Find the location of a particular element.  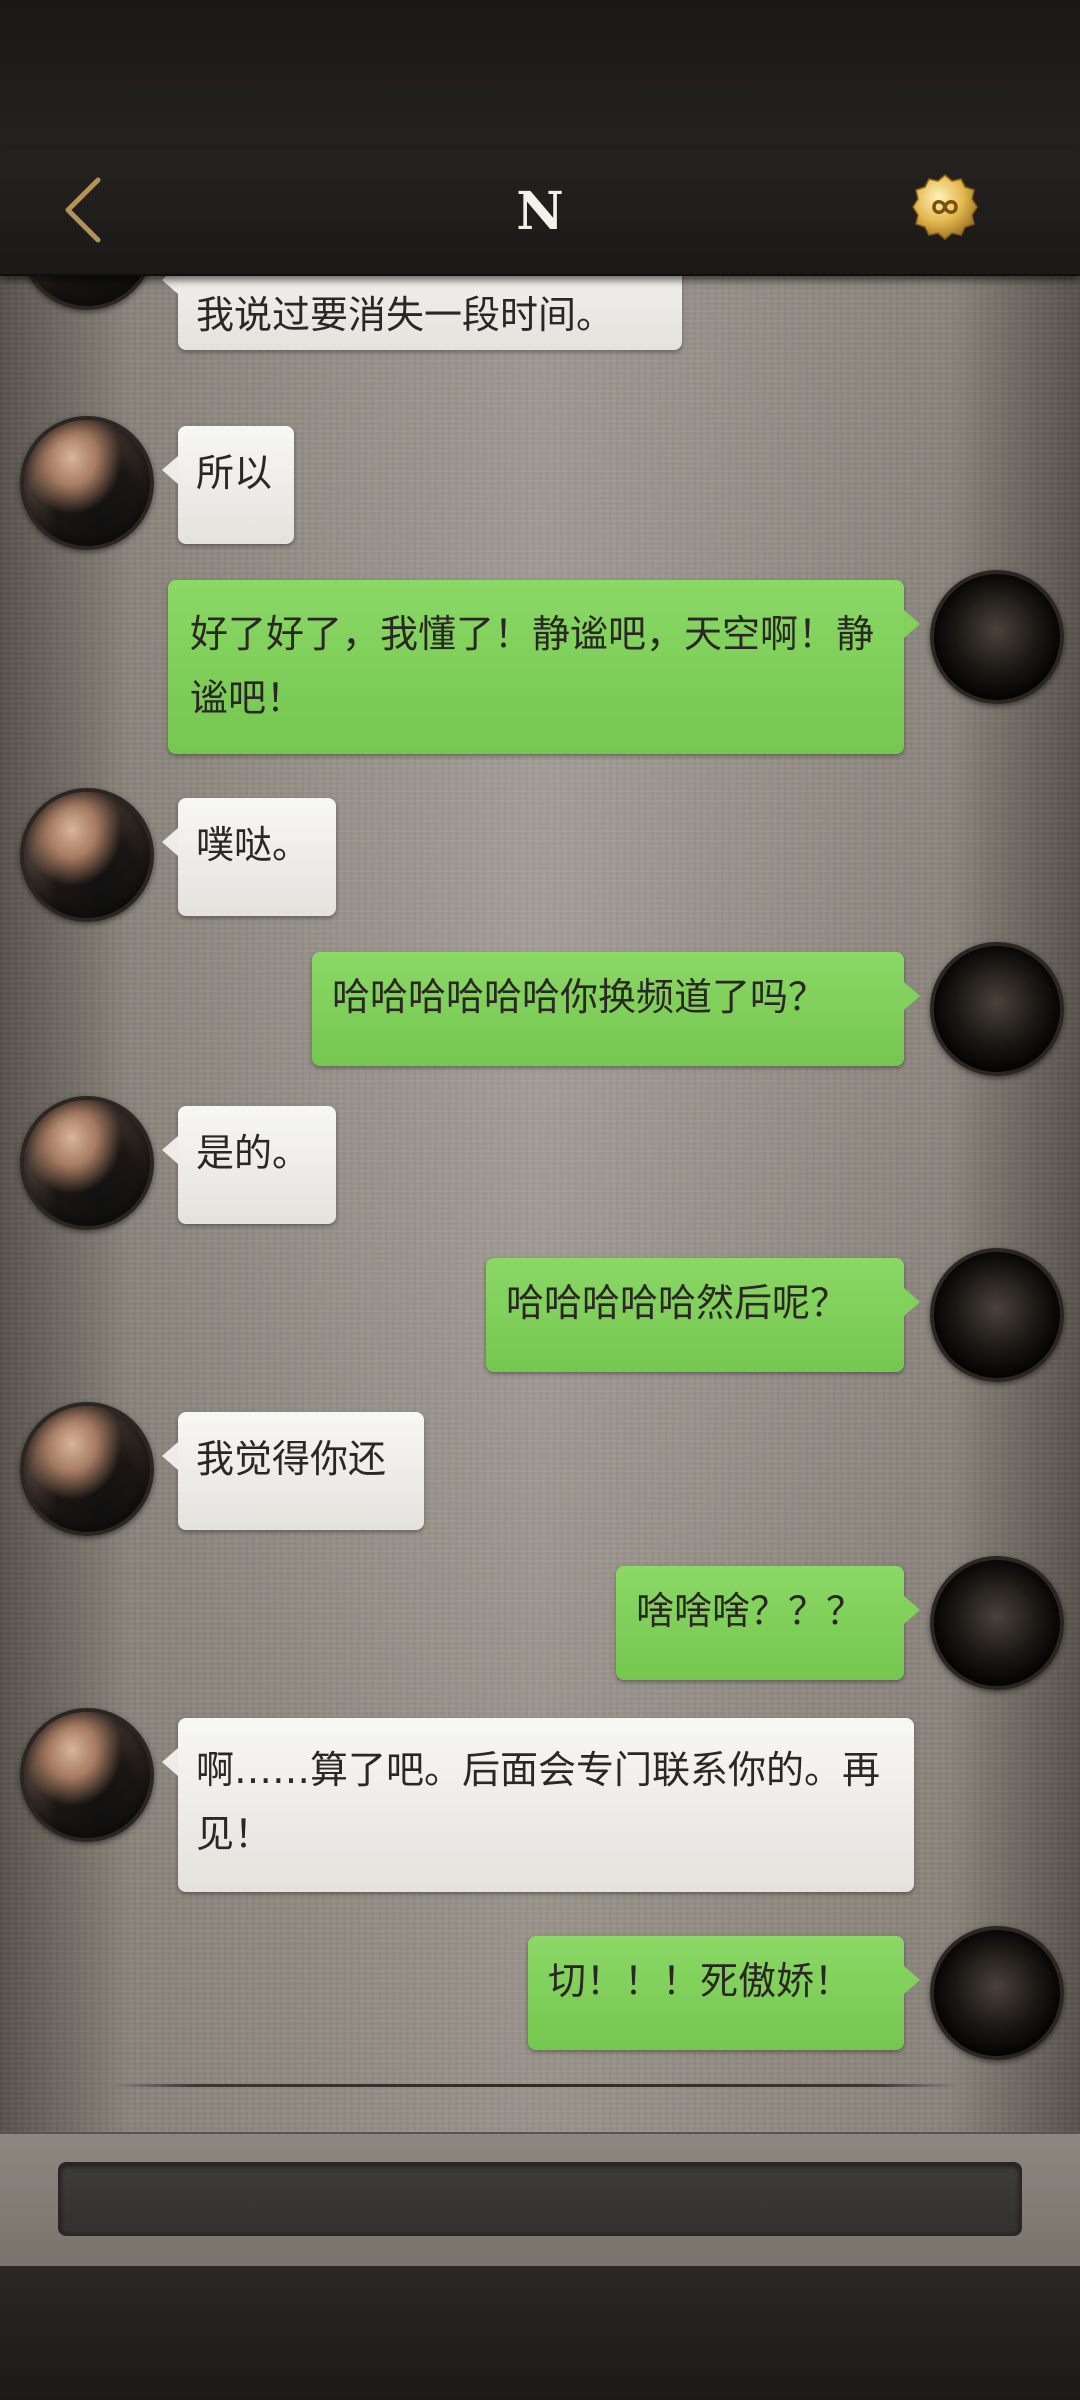

input-bar is located at coordinates (540, 2199).